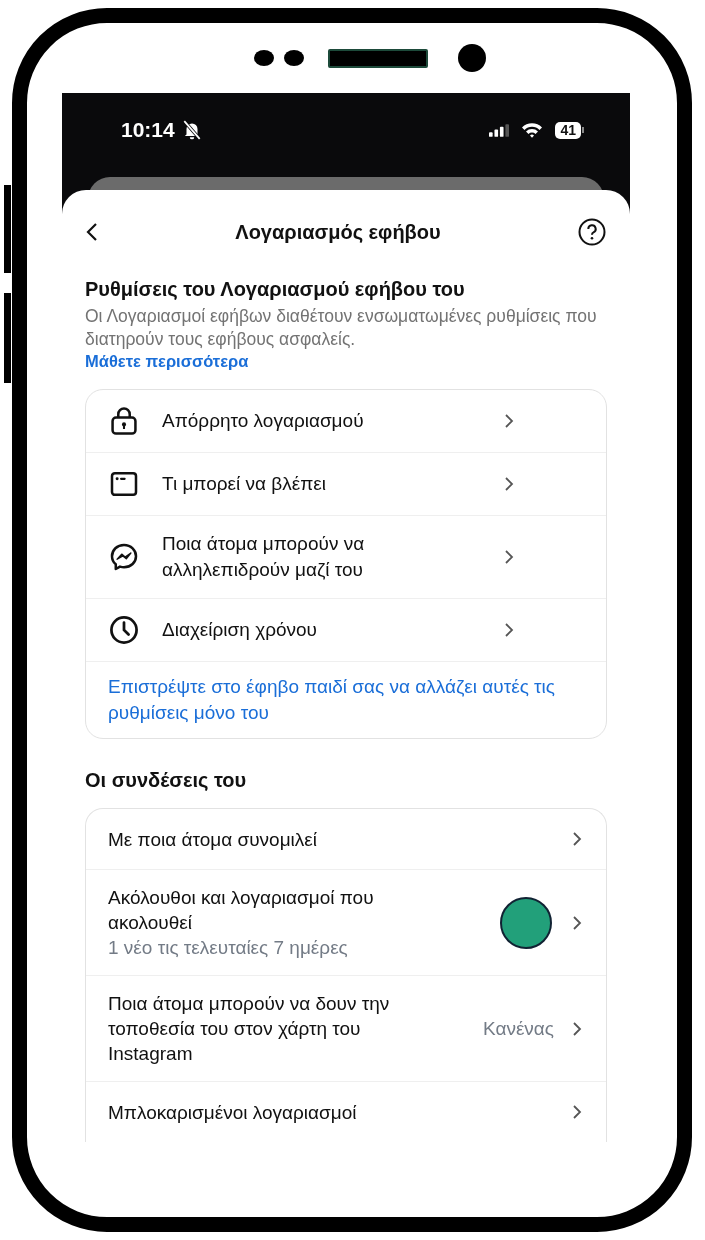 Image resolution: width=705 pixels, height=1240 pixels. What do you see at coordinates (213, 839) in the screenshot?
I see `connections-label: Με ποια άτομα συνομιλεί` at bounding box center [213, 839].